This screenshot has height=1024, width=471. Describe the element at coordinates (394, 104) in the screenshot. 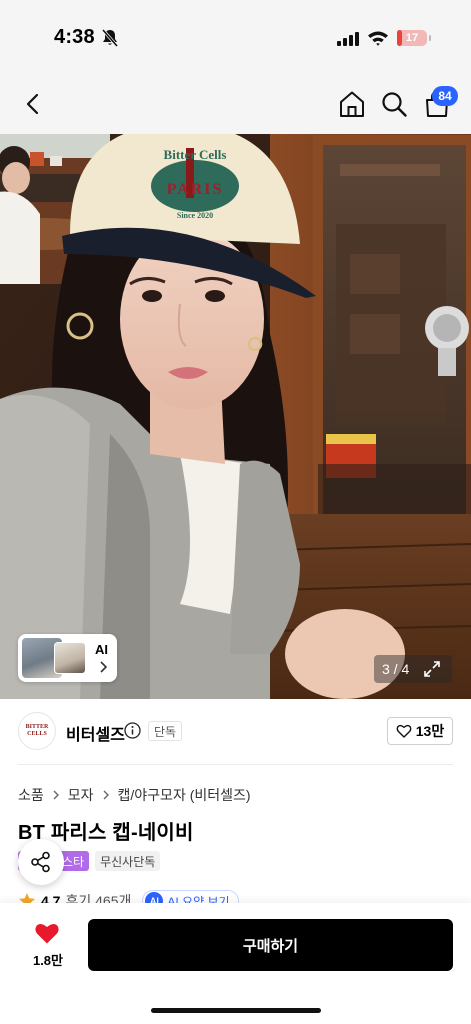

I see `search-icon` at that location.